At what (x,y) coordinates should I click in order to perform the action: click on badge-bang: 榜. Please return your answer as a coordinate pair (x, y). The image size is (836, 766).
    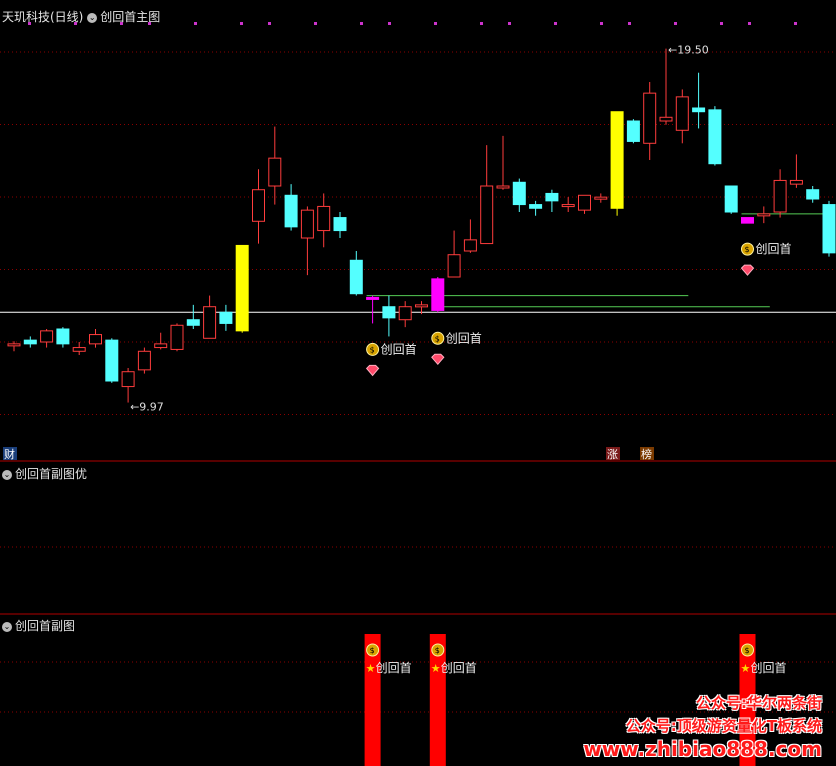
    Looking at the image, I should click on (646, 454).